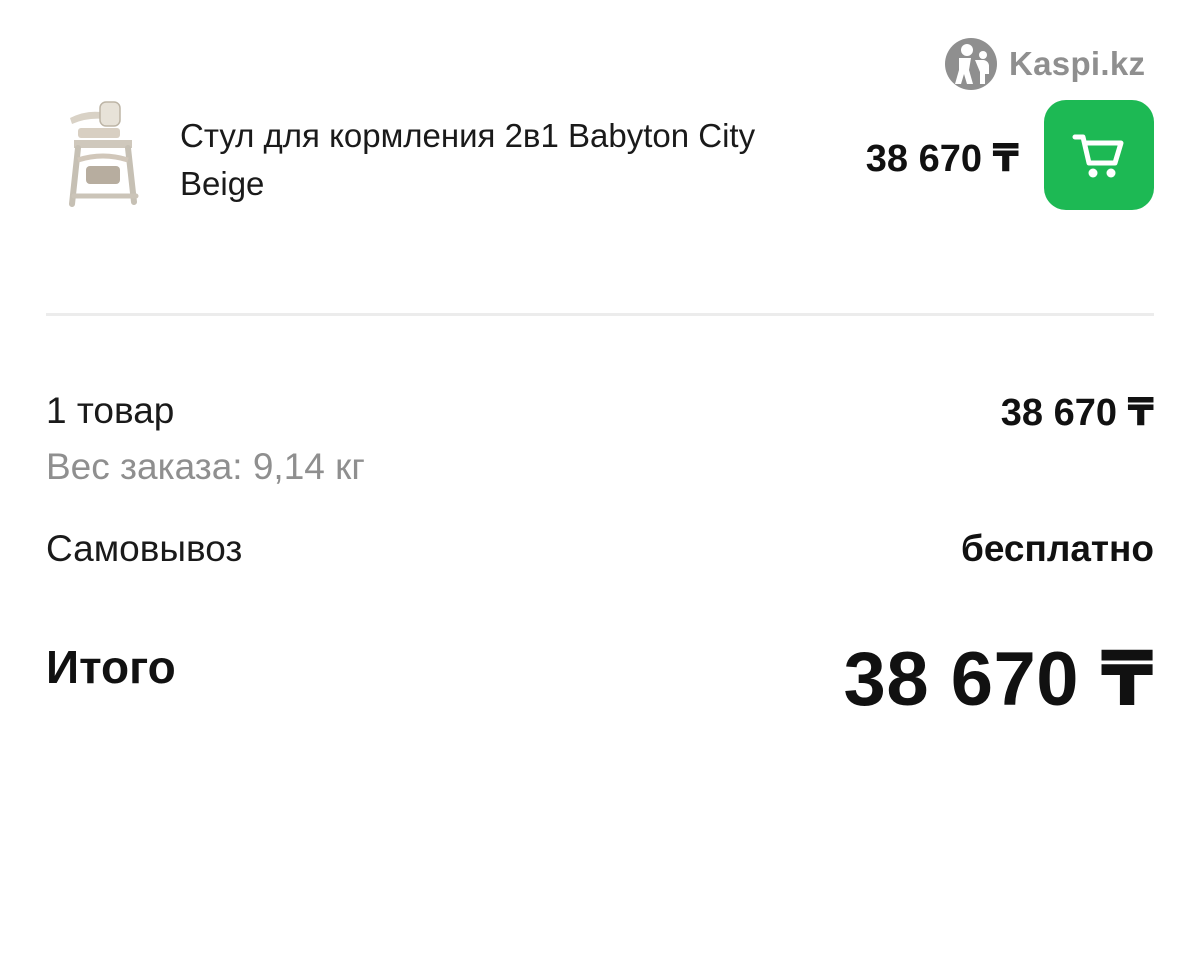 The height and width of the screenshot is (963, 1200). Describe the element at coordinates (110, 410) in the screenshot. I see `items-count-label: 1 товар` at that location.